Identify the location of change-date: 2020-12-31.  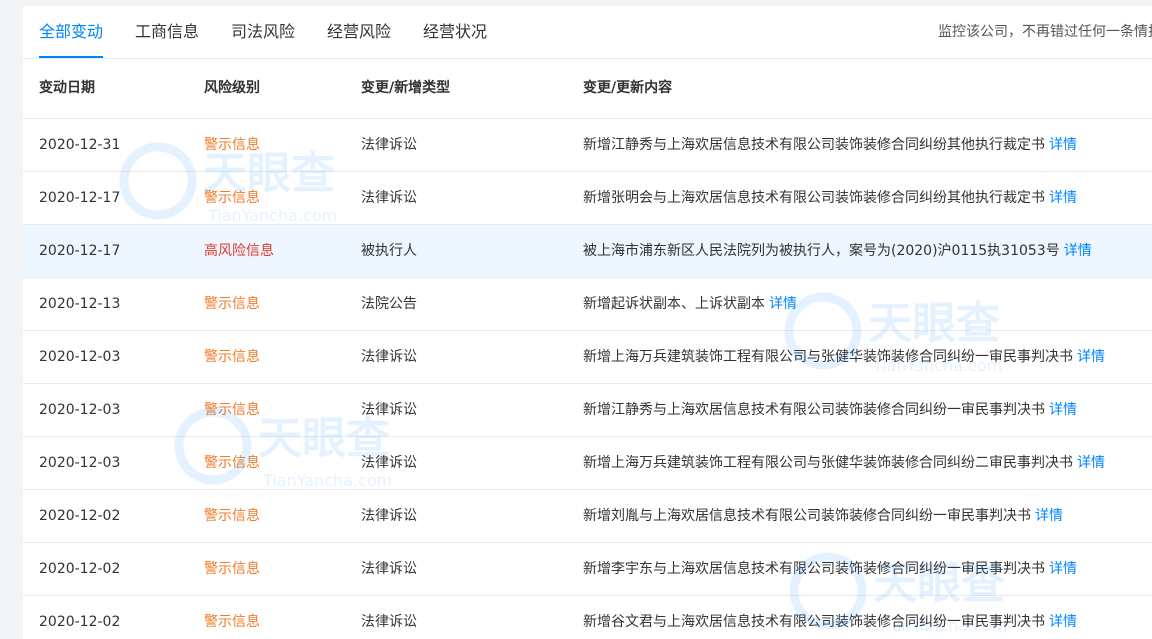
(80, 145).